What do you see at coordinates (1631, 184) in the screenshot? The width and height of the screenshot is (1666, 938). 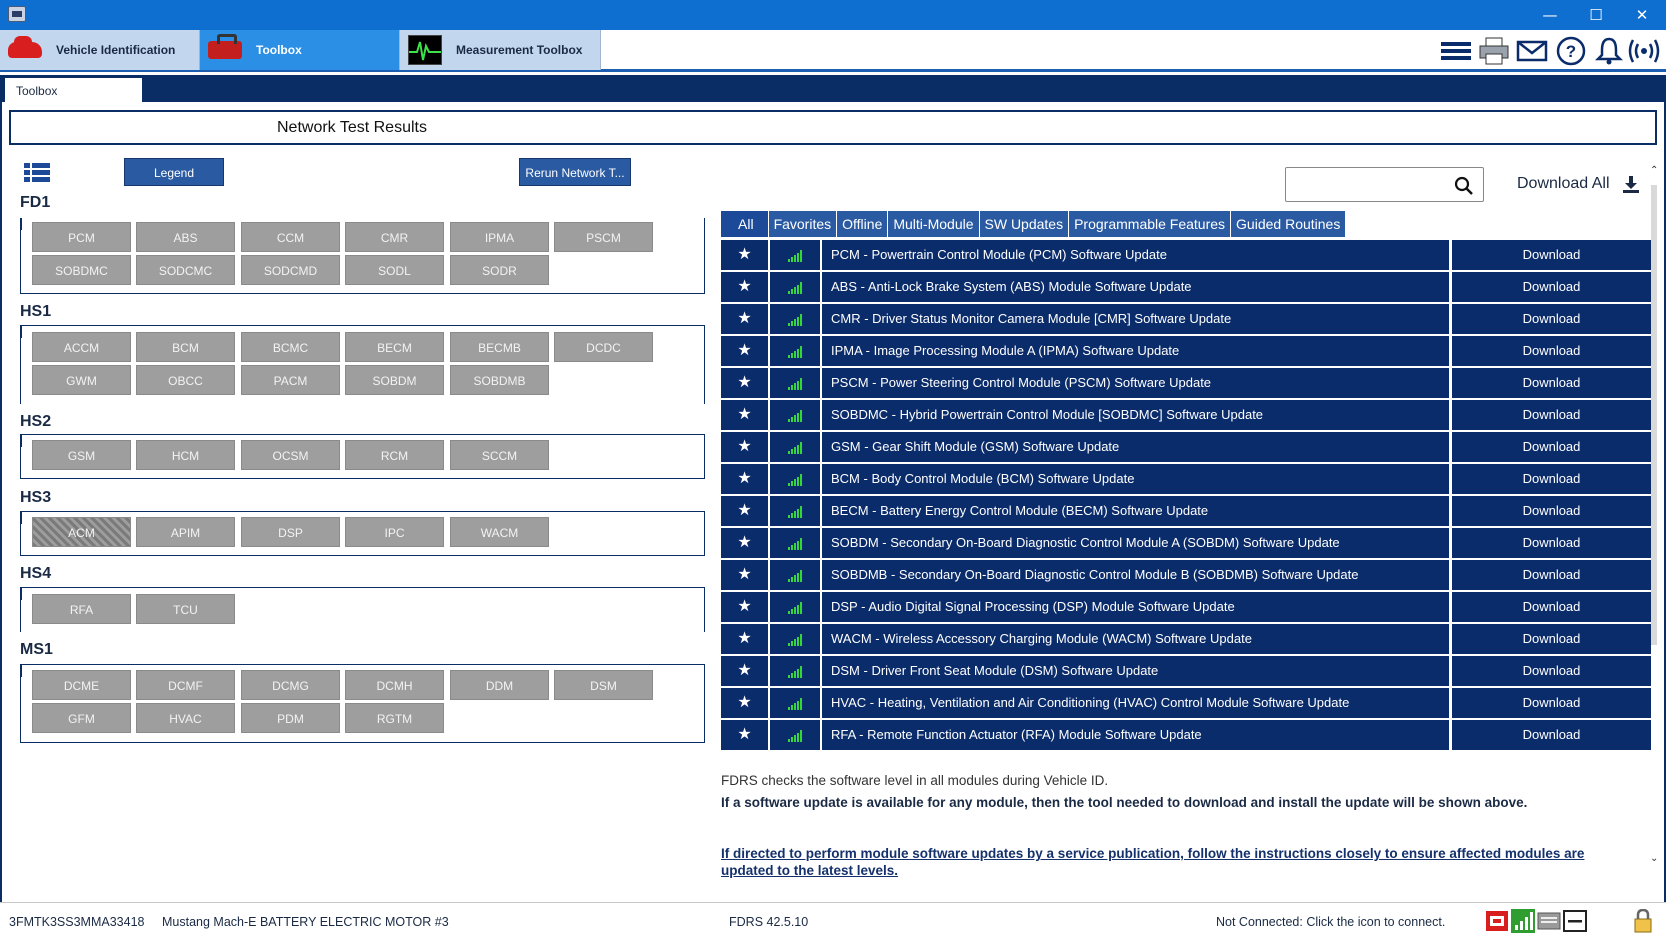 I see `download-icon` at bounding box center [1631, 184].